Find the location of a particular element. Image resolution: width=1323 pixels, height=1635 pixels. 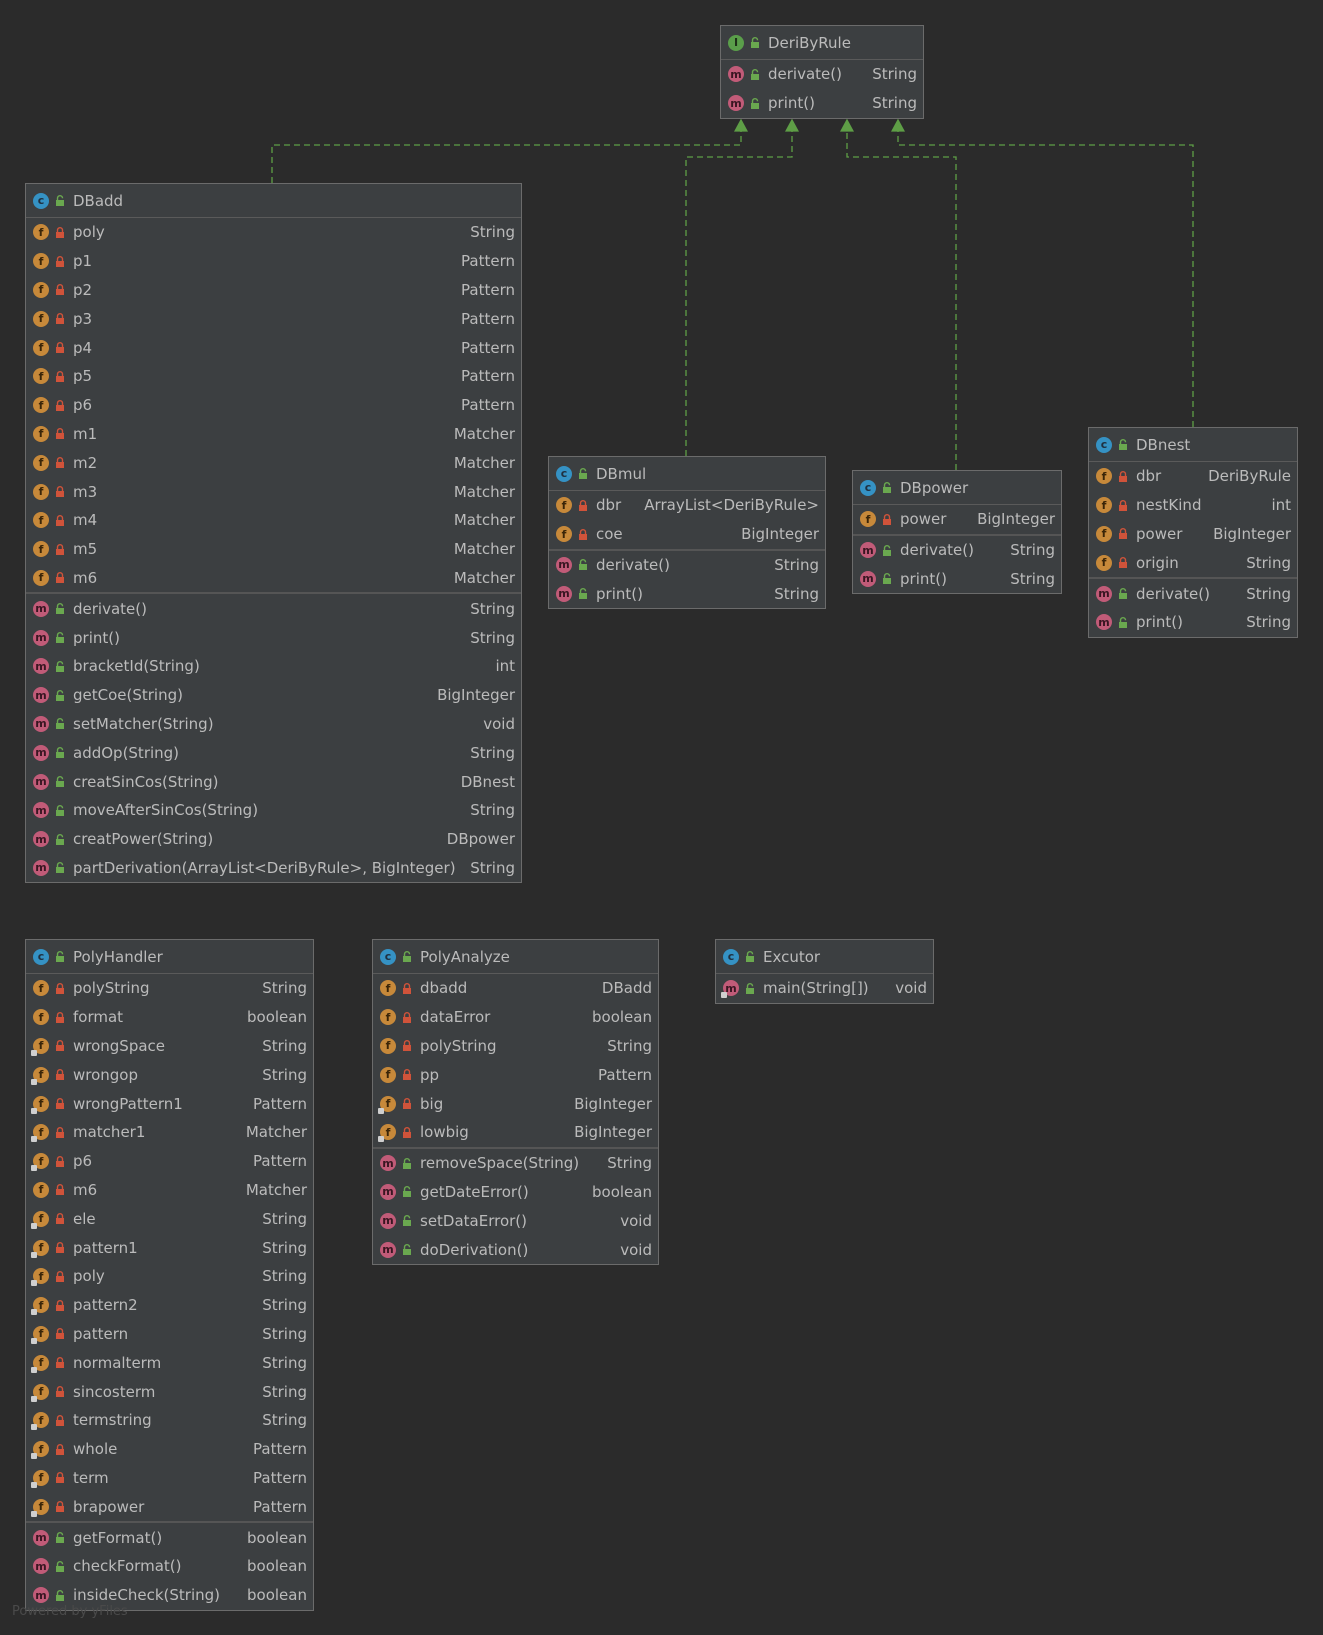

class-header: c DBpower is located at coordinates (957, 488).